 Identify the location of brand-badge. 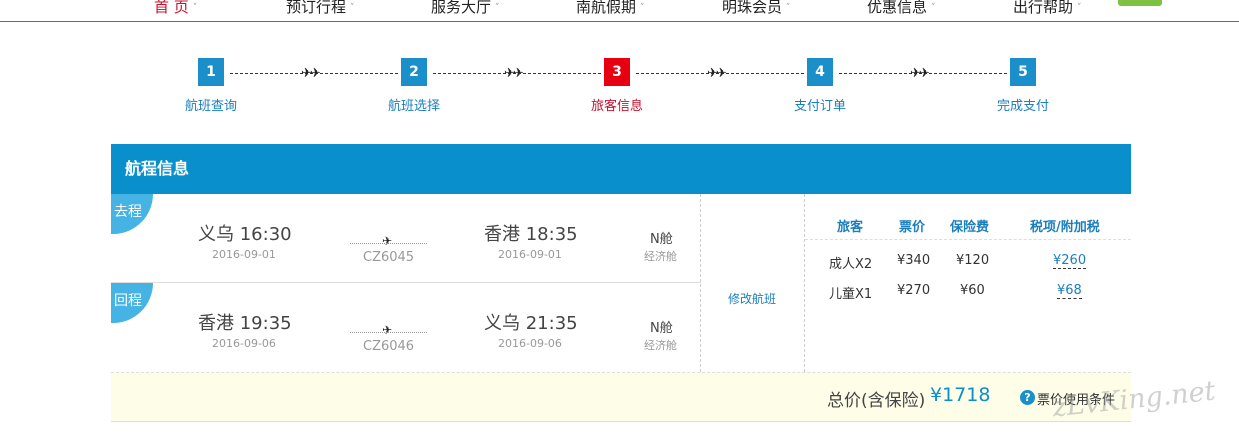
(1140, 3).